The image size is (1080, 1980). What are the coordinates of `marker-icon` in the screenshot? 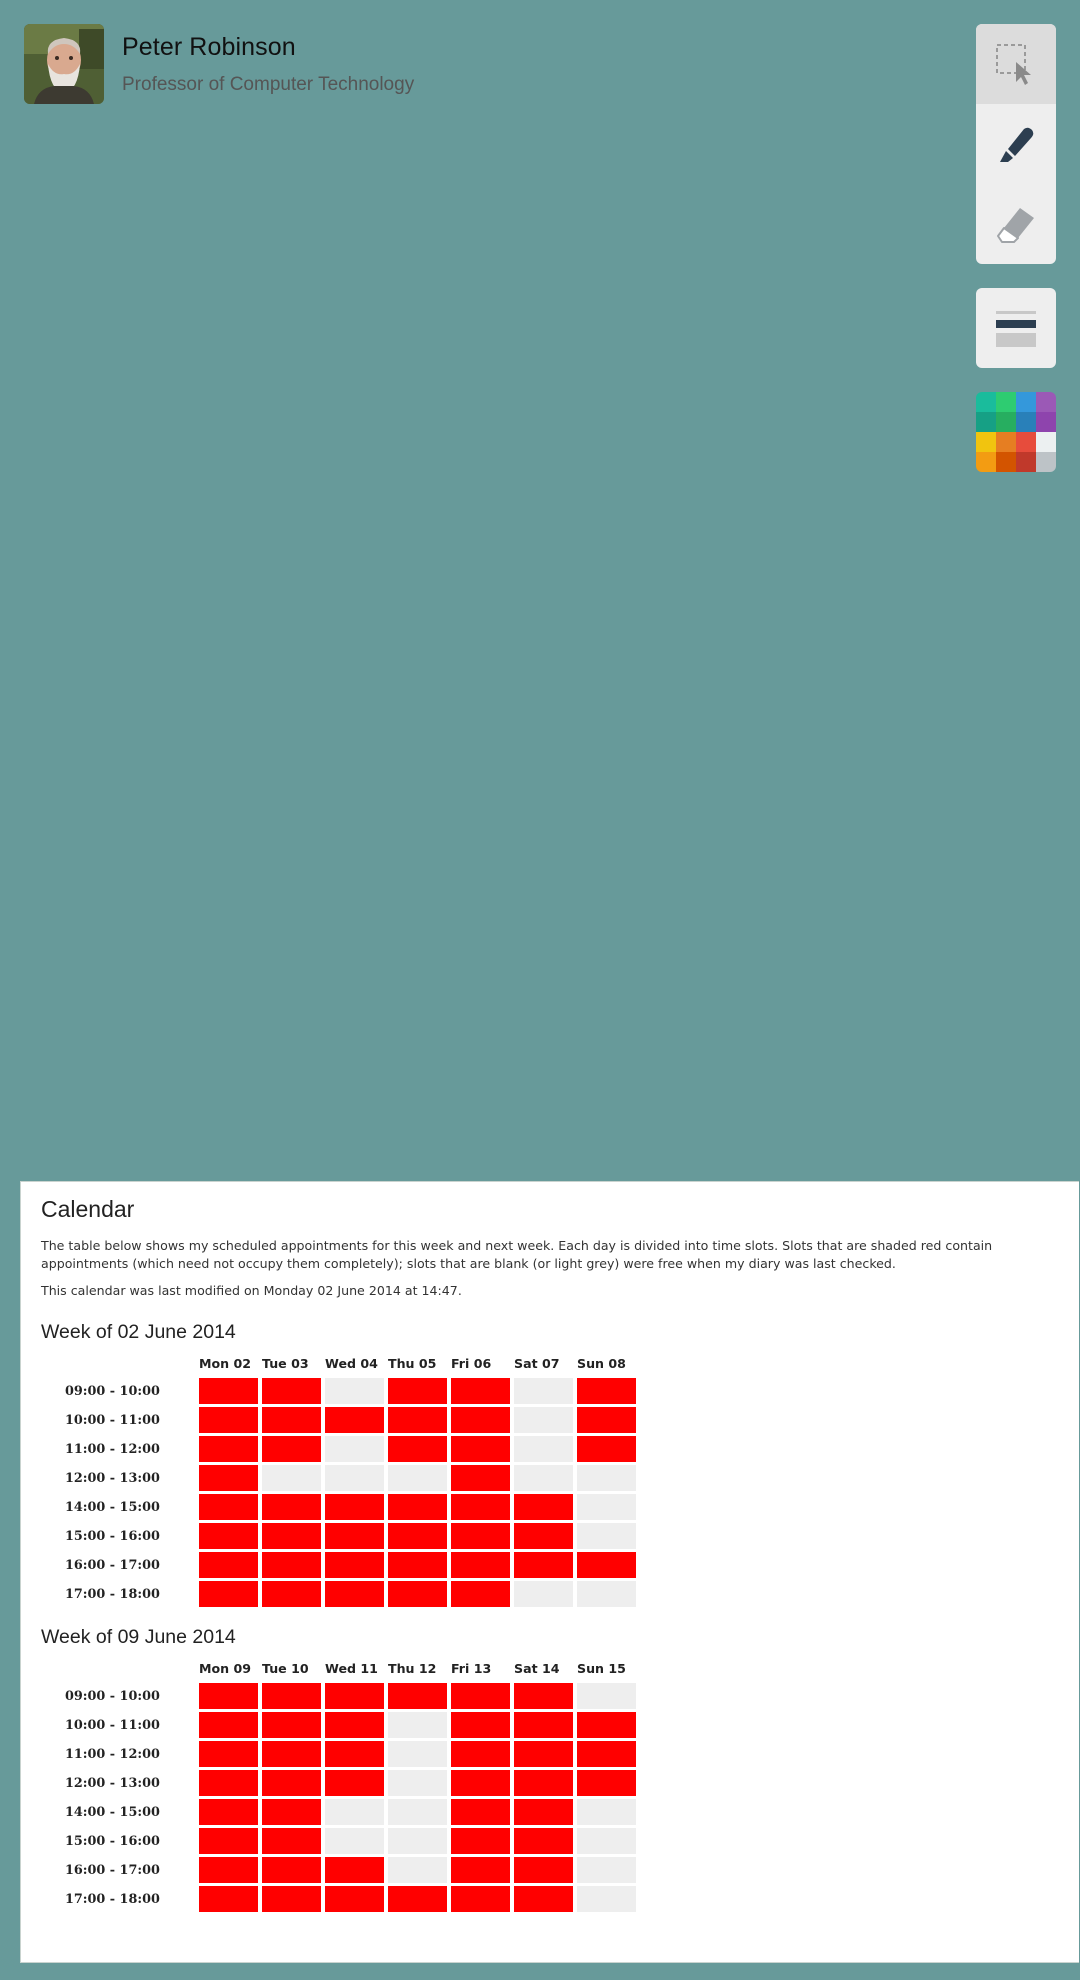 It's located at (1017, 144).